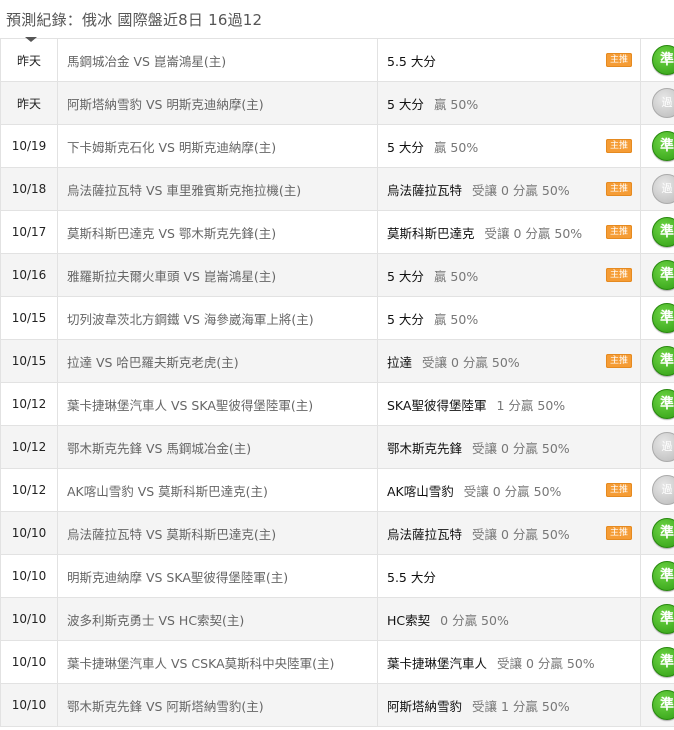 Image resolution: width=674 pixels, height=730 pixels. I want to click on prediction-cell: SKA聖彼得堡陸軍 1 分贏 50%, so click(509, 404).